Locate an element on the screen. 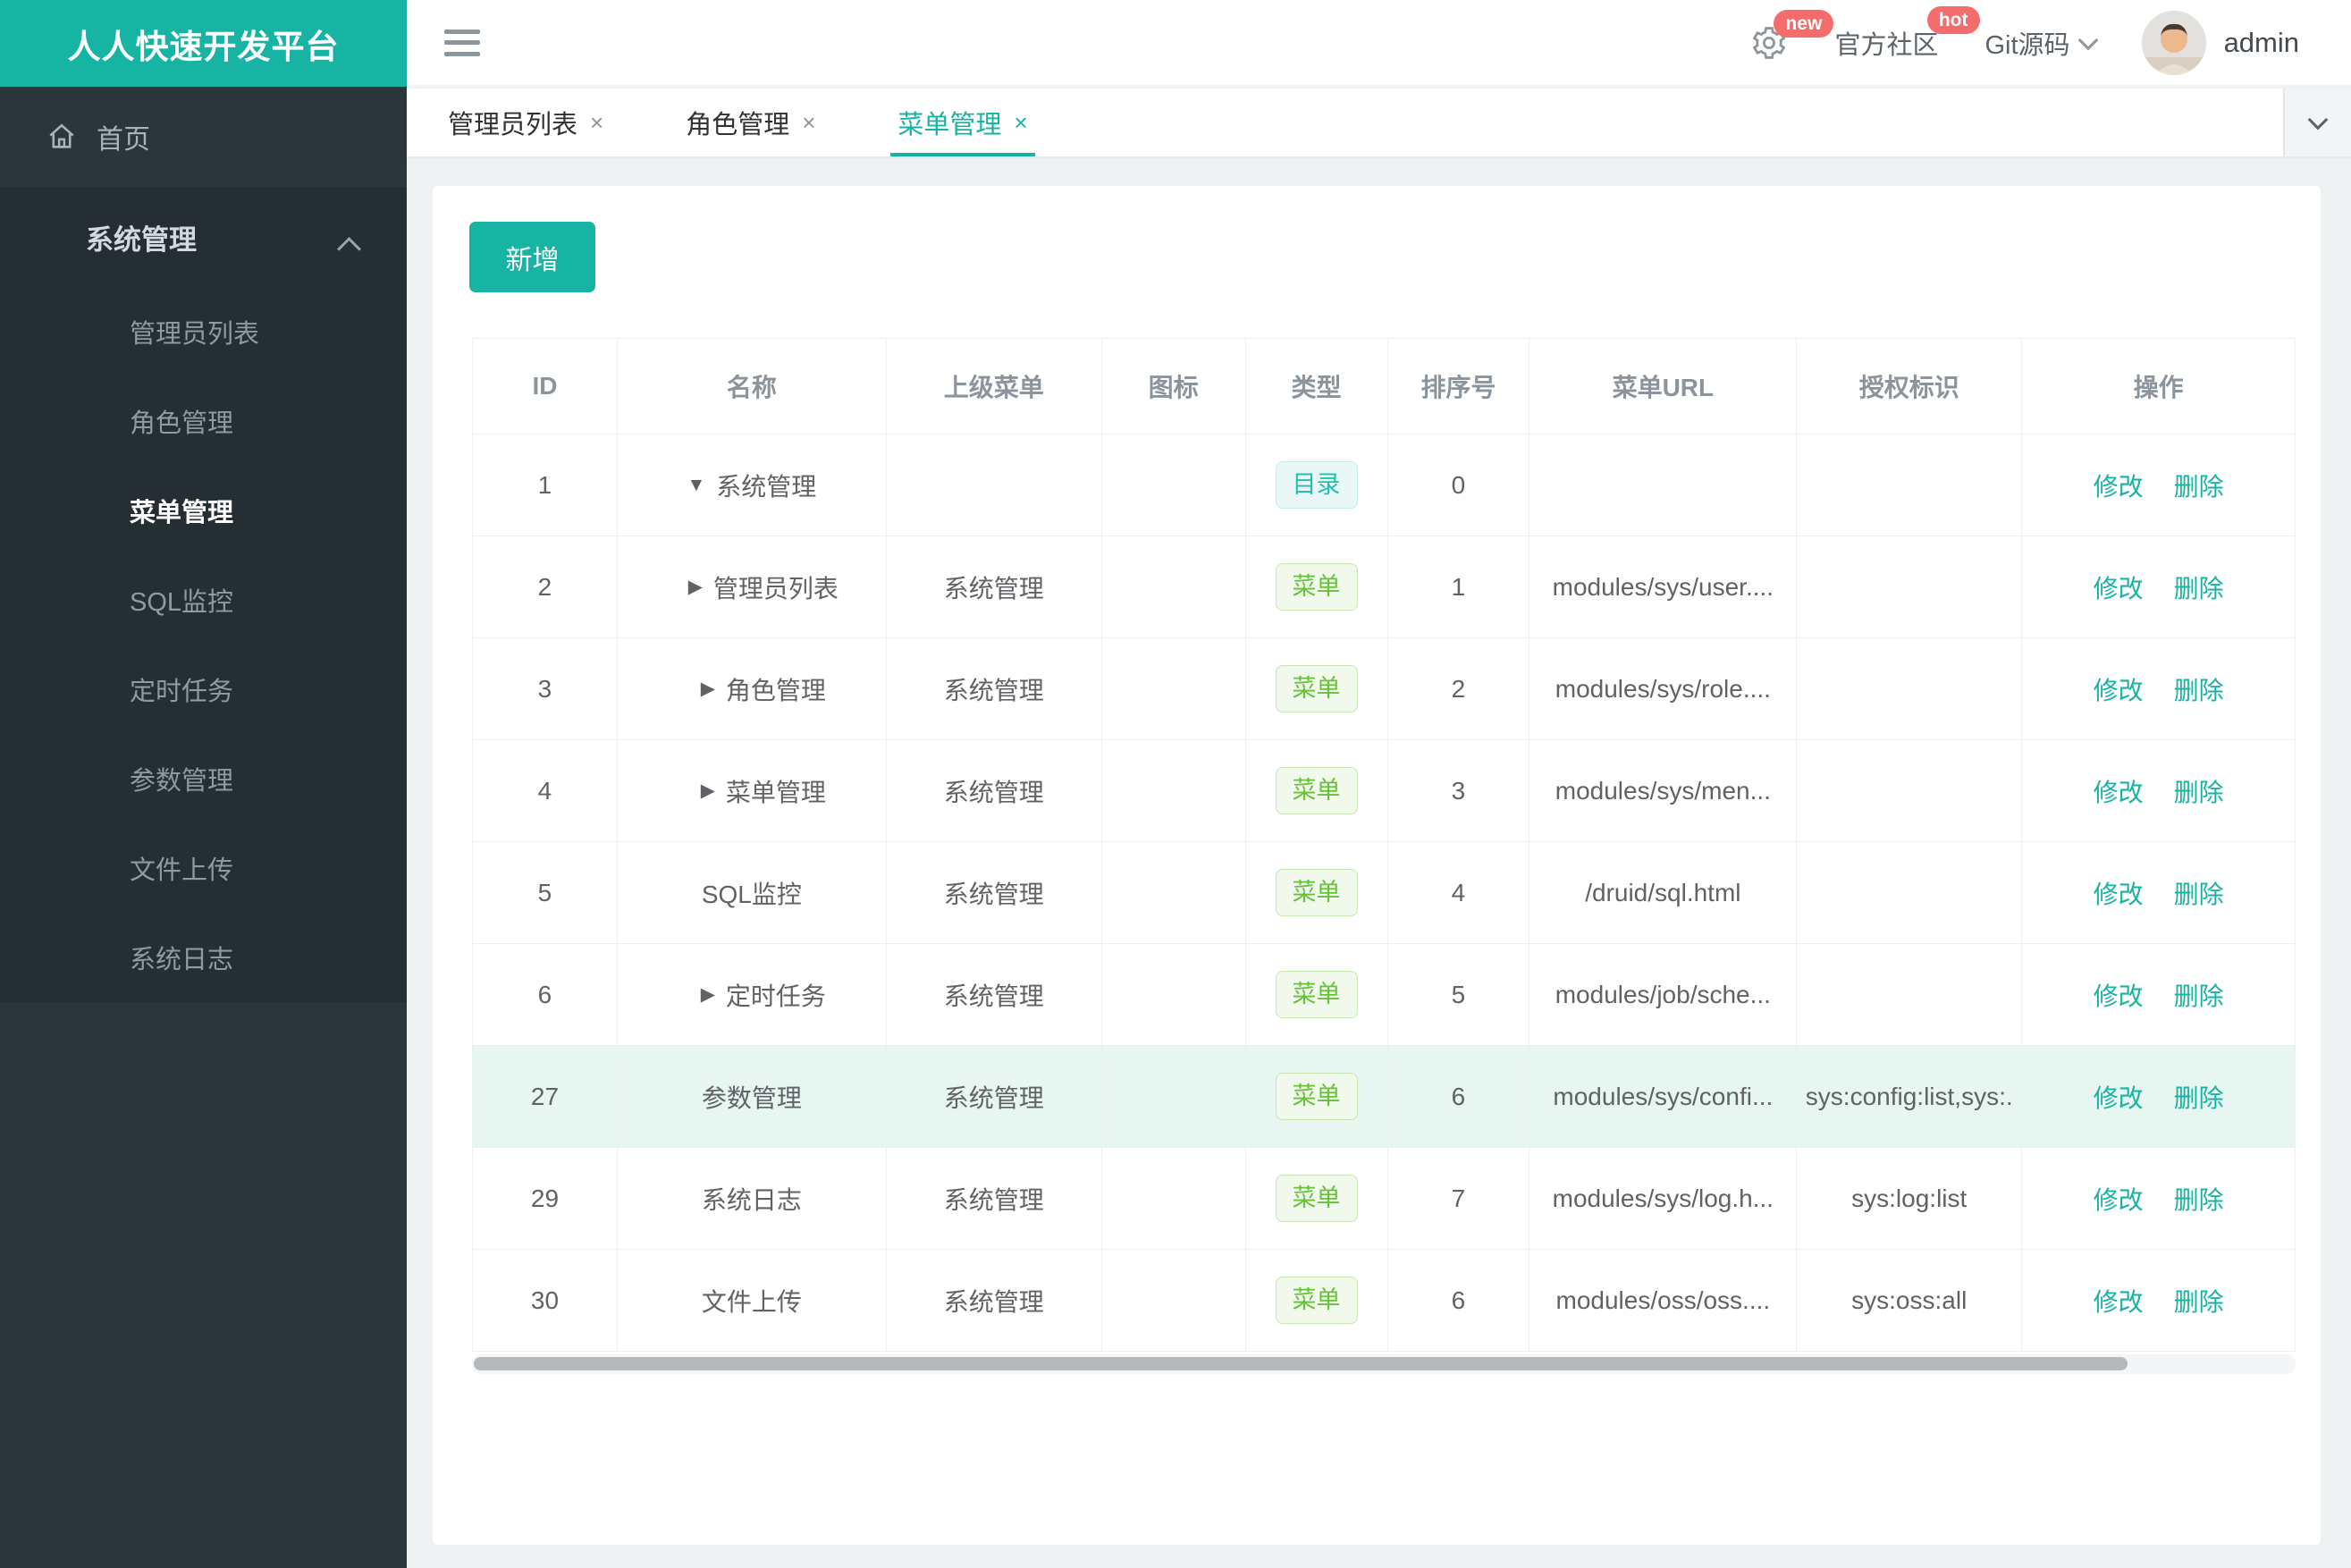 This screenshot has width=2351, height=1568. sidebar-item-home: 首页 is located at coordinates (203, 137).